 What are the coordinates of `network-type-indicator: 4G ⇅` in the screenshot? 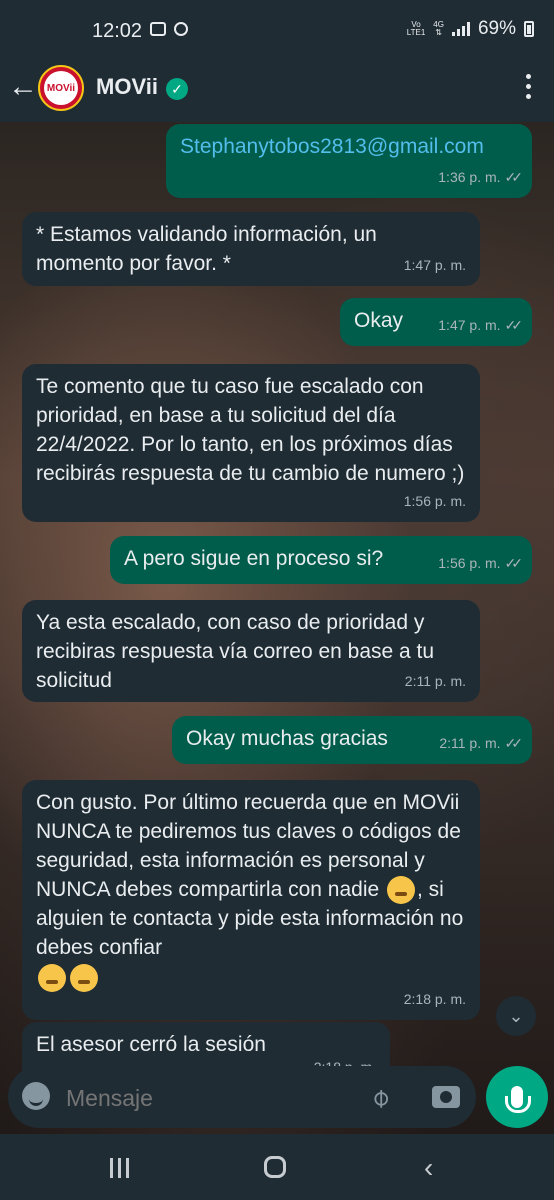 It's located at (438, 28).